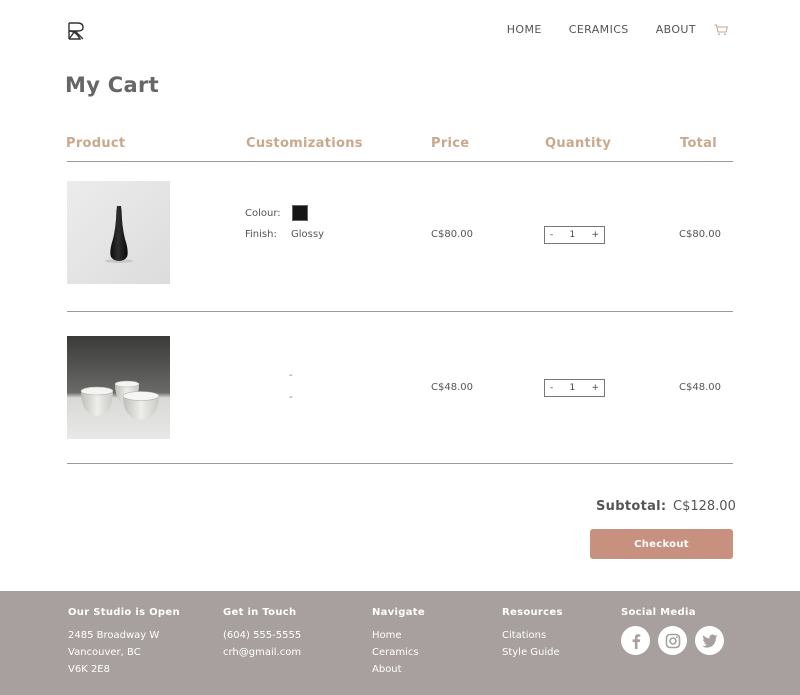 The height and width of the screenshot is (695, 800). I want to click on customization-value-finish: Glossy, so click(307, 234).